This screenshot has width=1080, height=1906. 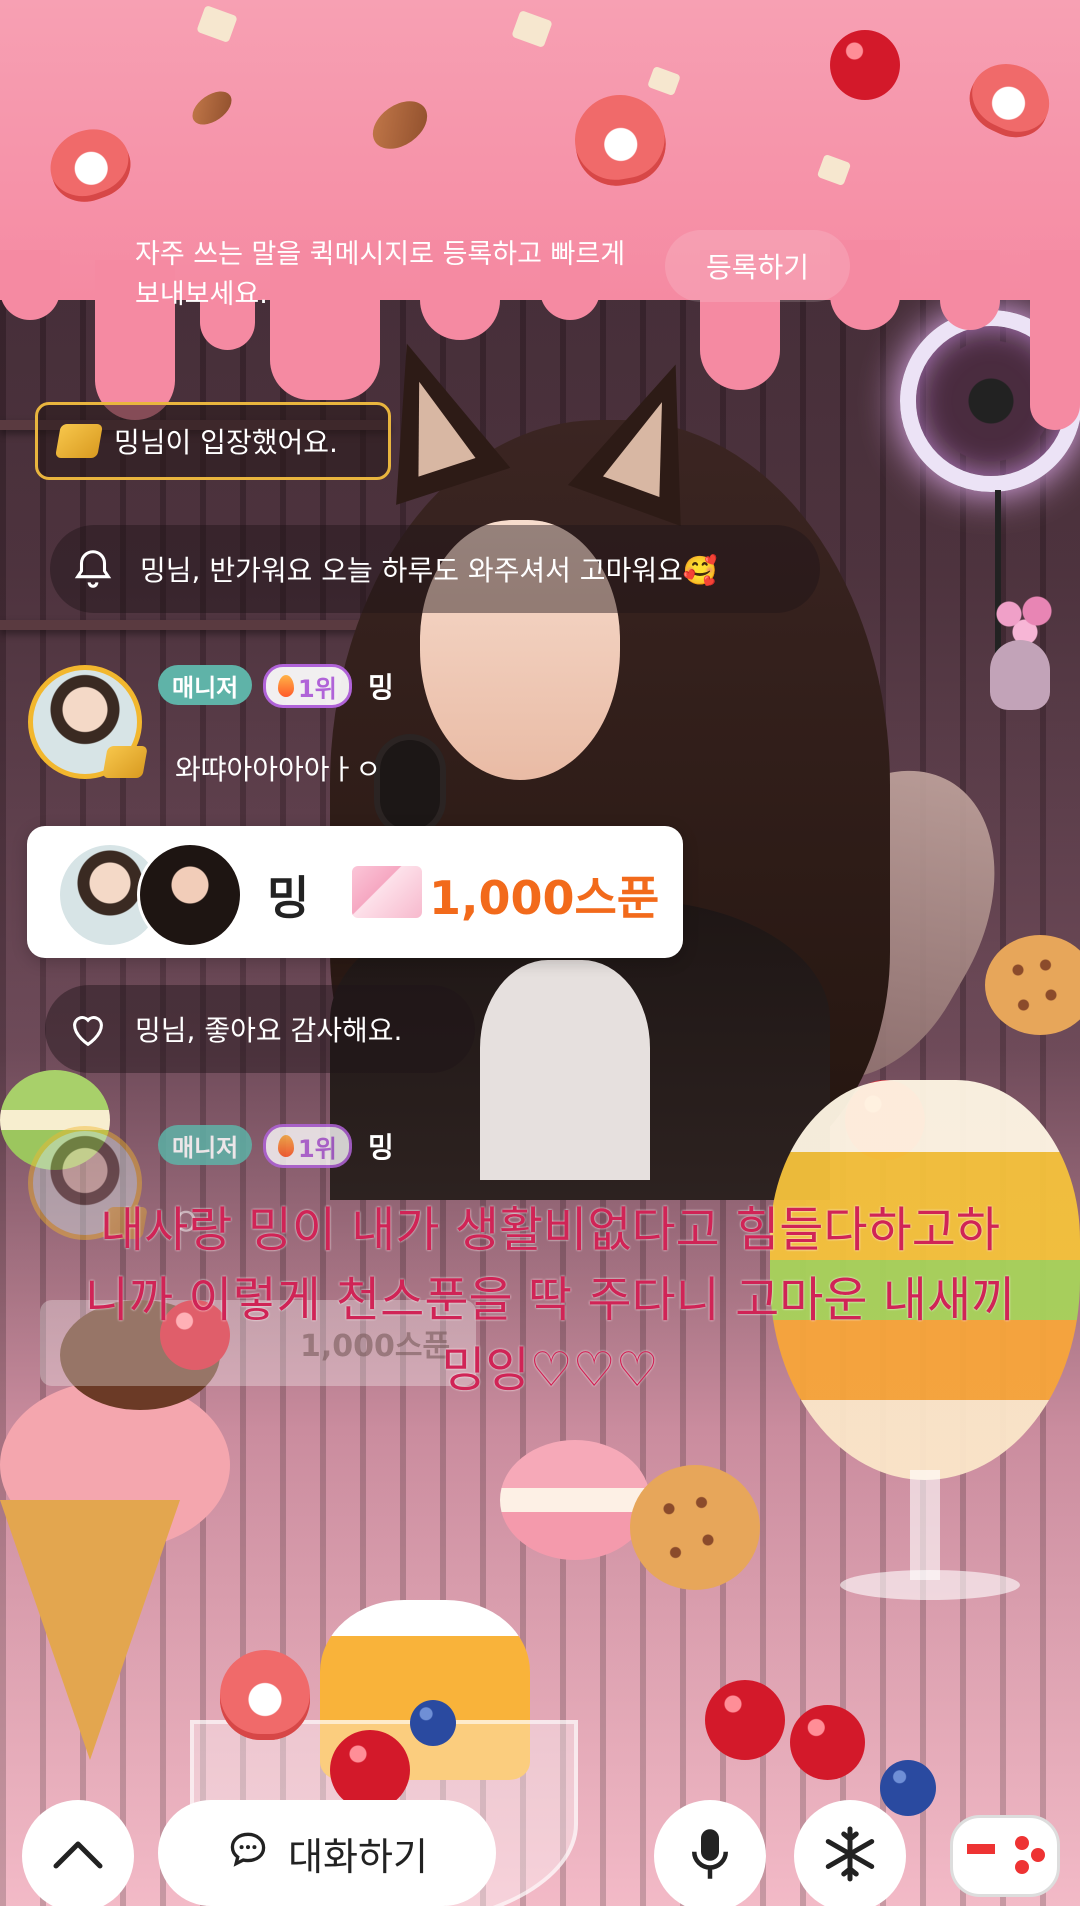 I want to click on register-button: 등록하기, so click(x=757, y=266).